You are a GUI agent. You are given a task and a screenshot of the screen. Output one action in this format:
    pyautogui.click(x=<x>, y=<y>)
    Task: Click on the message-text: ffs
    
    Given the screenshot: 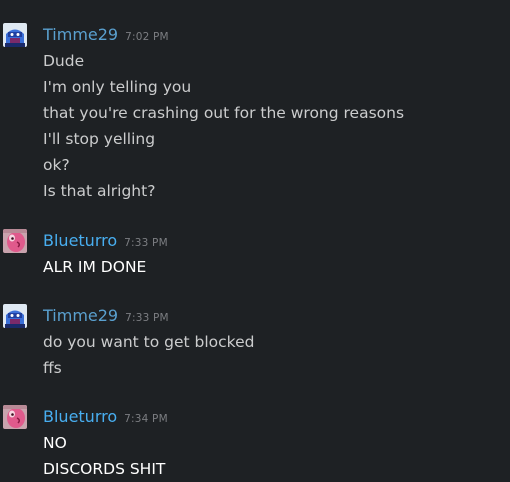 What is the action you would take?
    pyautogui.click(x=52, y=368)
    